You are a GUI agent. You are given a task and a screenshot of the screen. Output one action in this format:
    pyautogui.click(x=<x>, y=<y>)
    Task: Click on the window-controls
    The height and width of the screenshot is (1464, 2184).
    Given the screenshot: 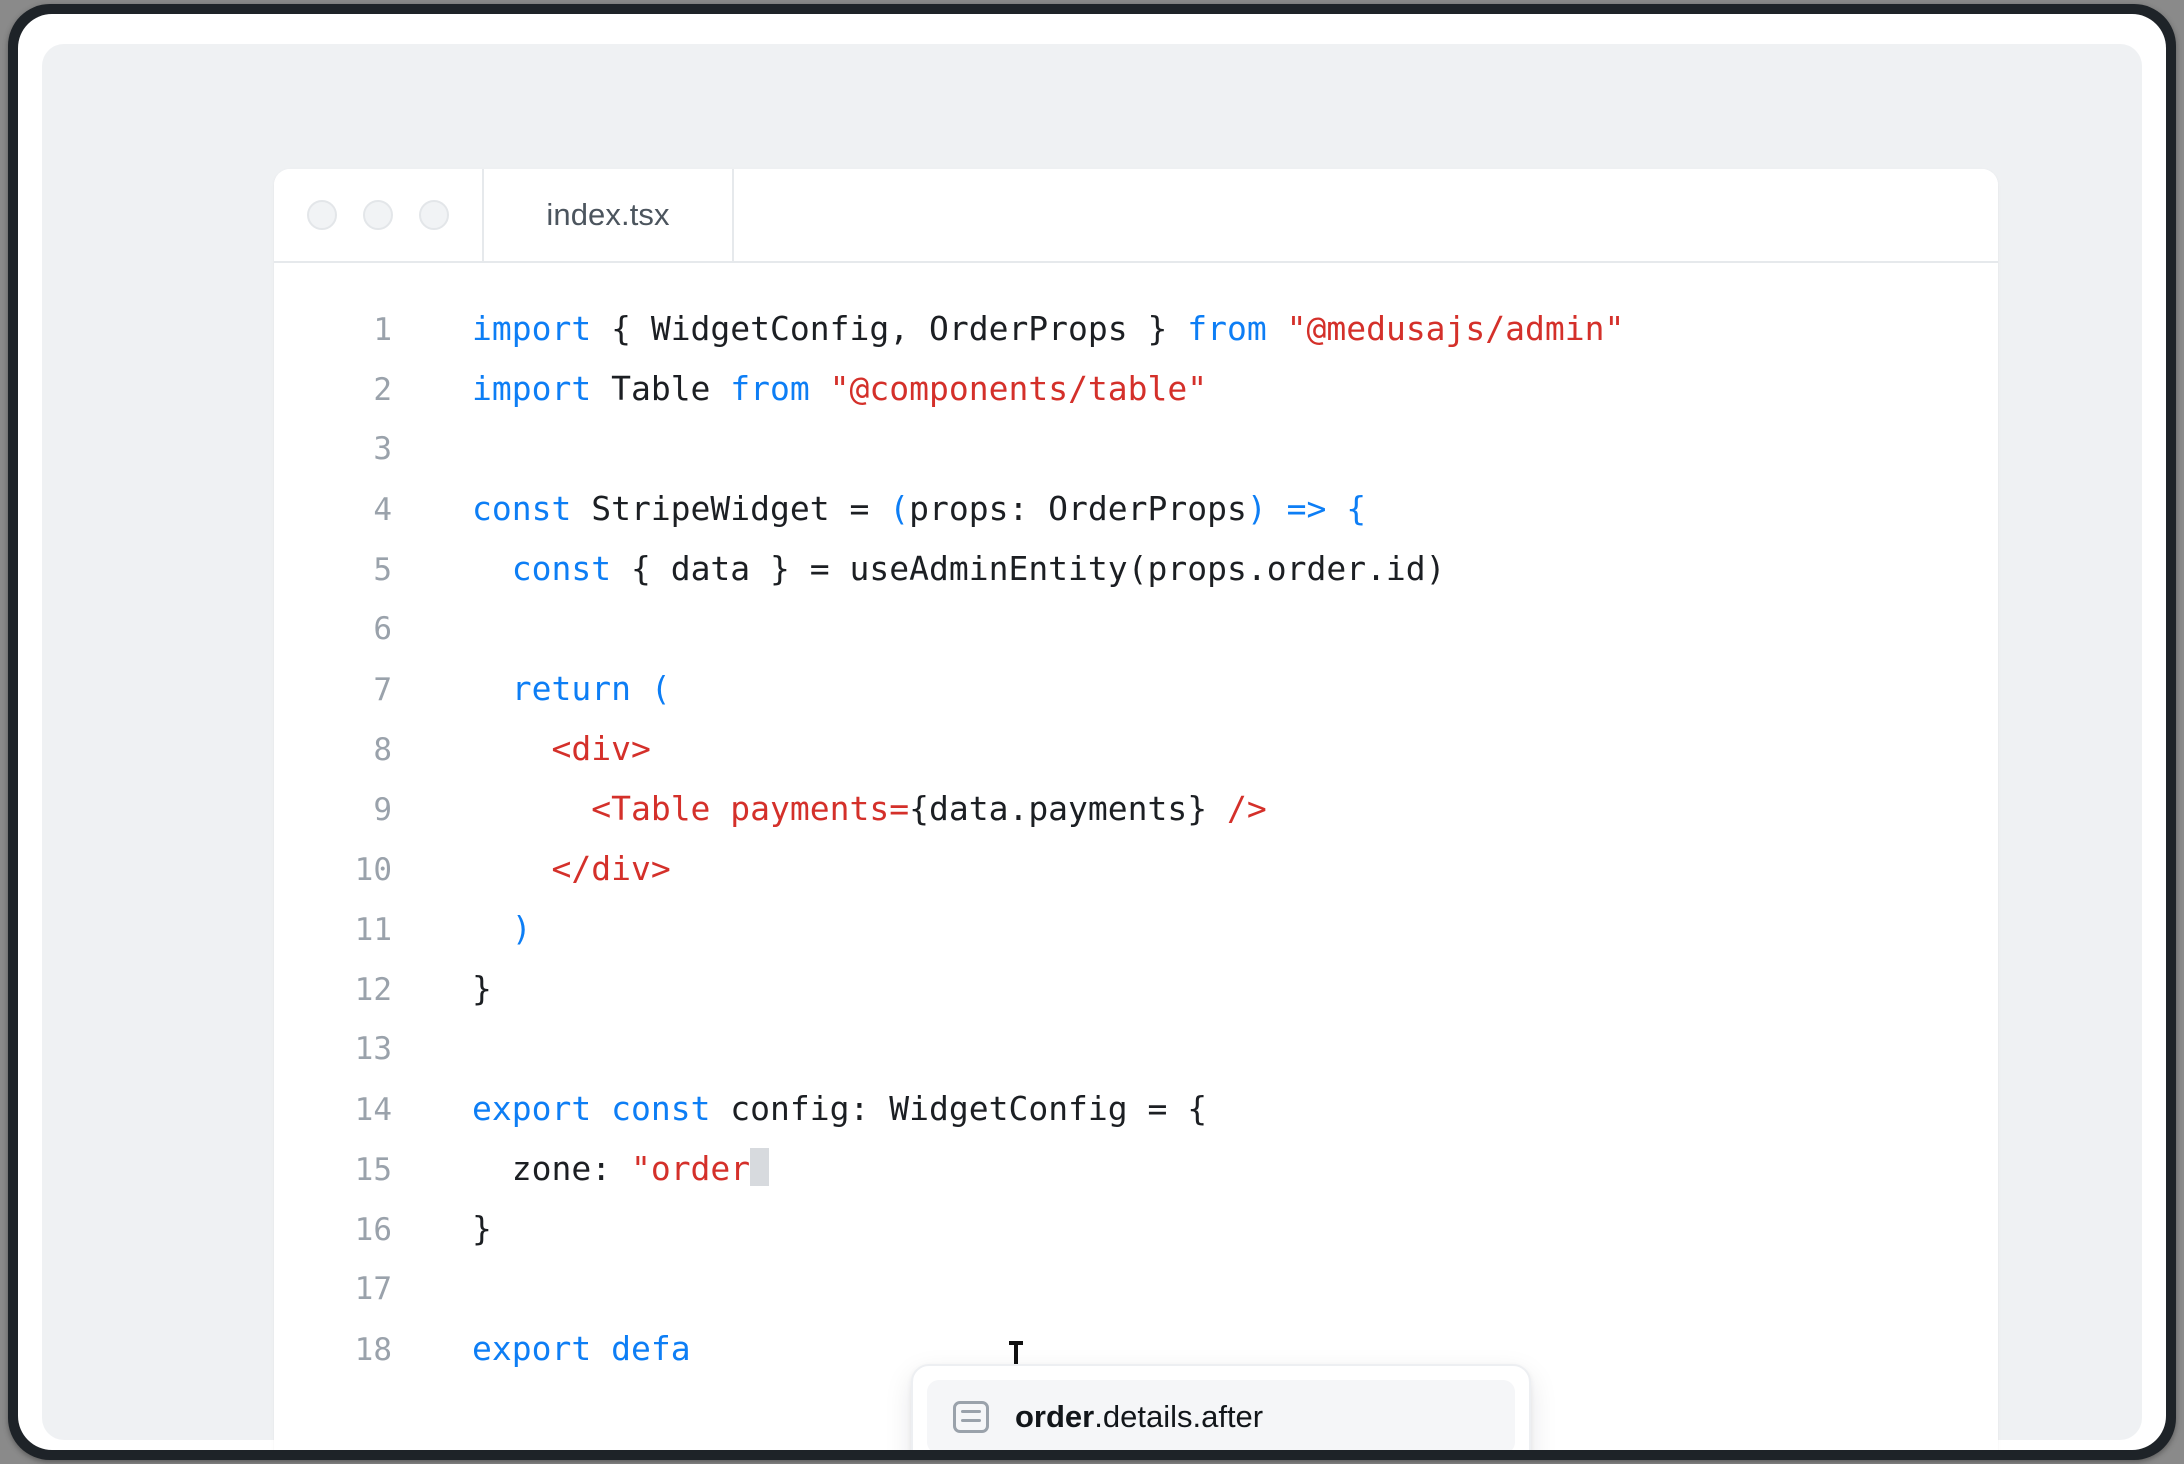 What is the action you would take?
    pyautogui.click(x=379, y=215)
    